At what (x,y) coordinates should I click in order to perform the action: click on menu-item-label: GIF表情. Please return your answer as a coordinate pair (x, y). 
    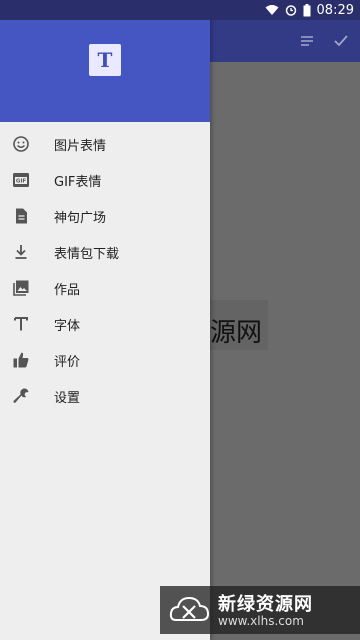
    Looking at the image, I should click on (78, 182).